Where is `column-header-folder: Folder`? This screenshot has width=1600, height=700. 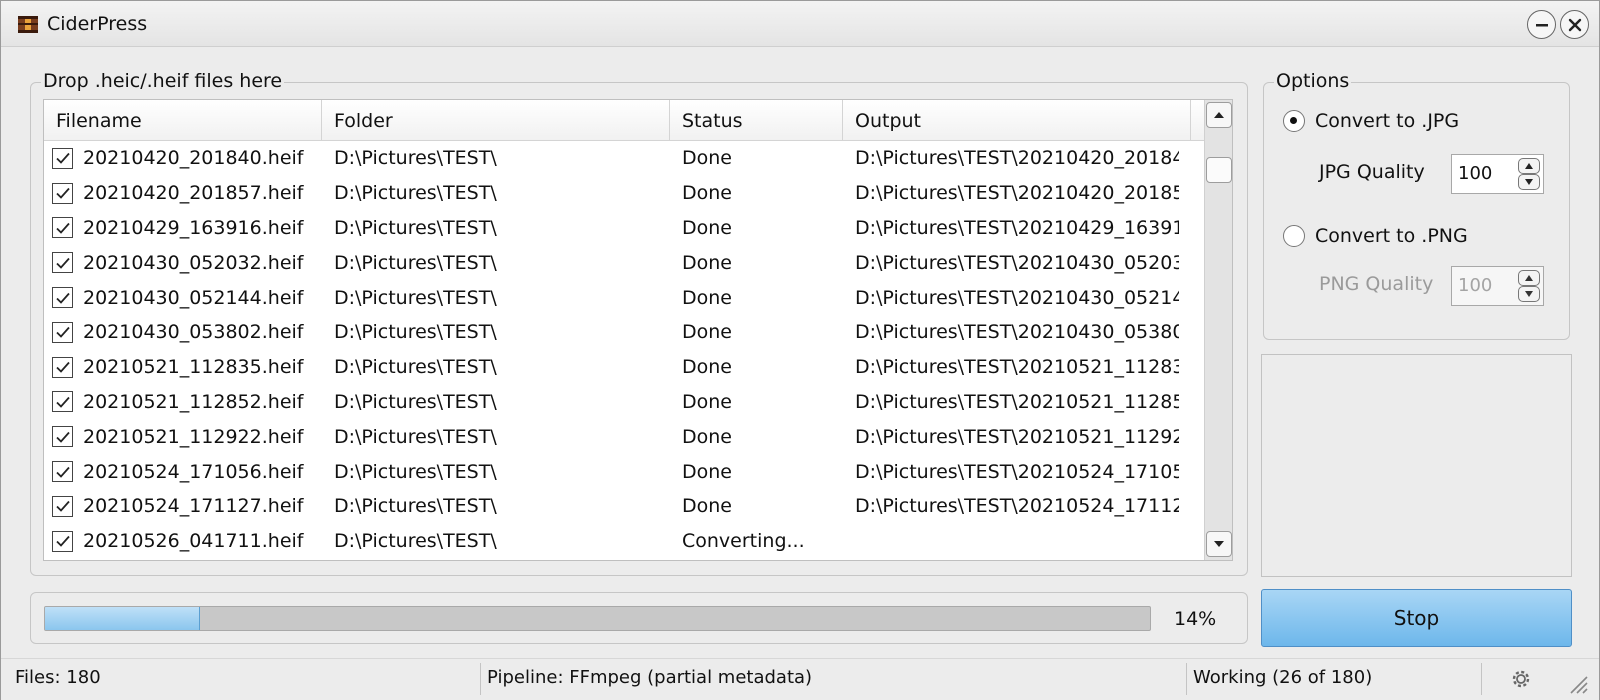 column-header-folder: Folder is located at coordinates (496, 120).